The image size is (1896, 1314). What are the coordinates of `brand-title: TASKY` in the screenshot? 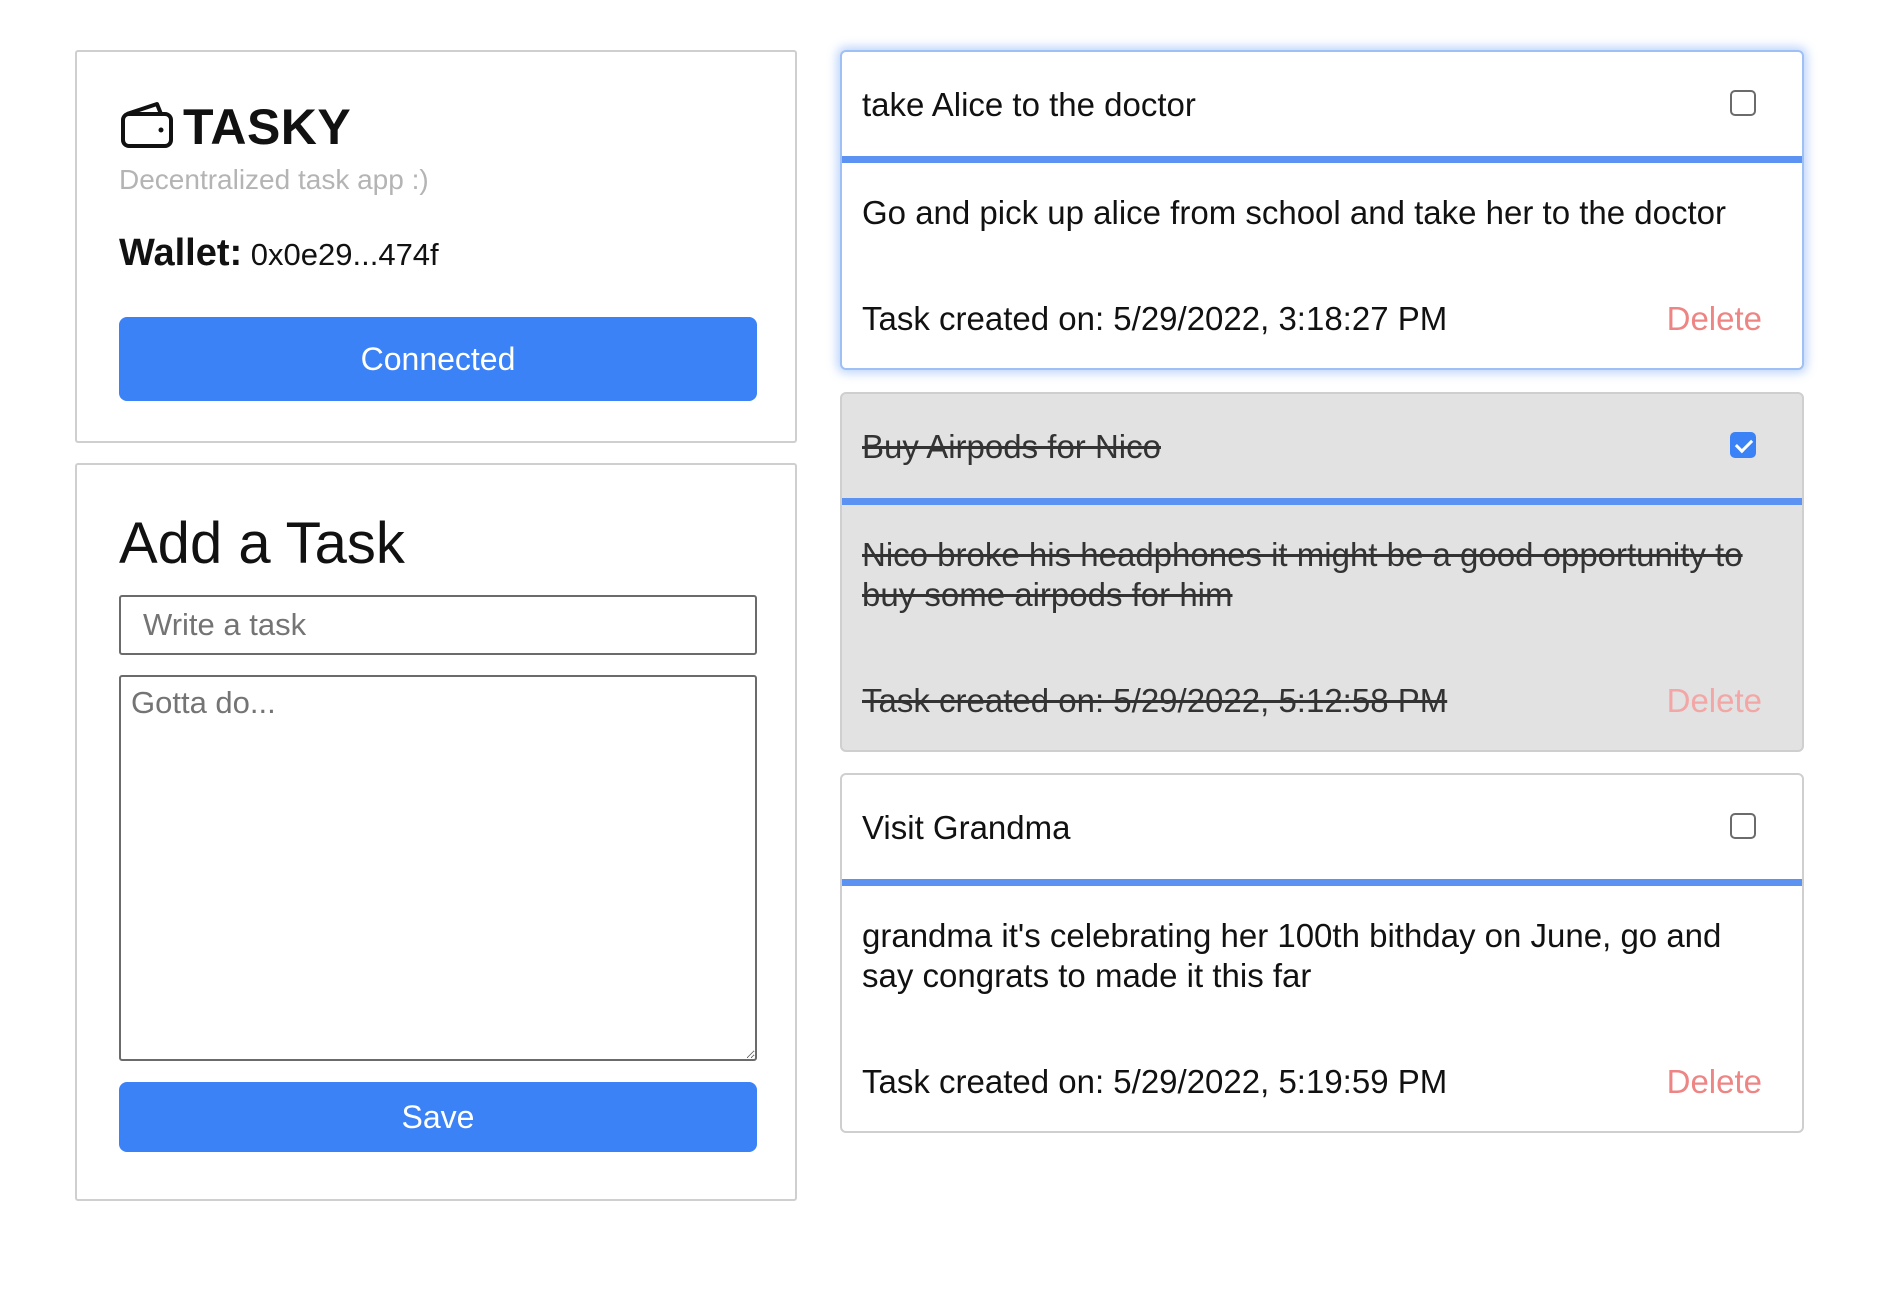 It's located at (267, 127).